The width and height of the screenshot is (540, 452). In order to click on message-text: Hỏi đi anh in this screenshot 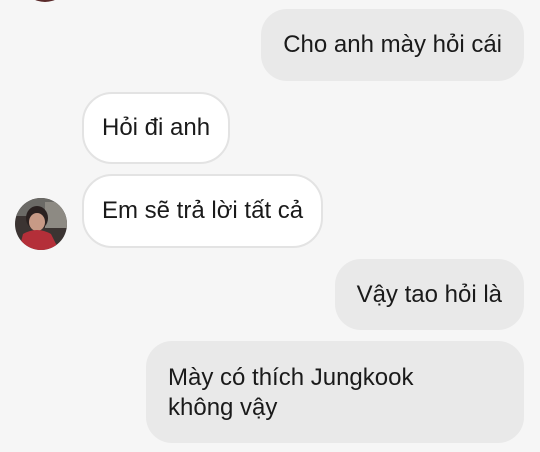, I will do `click(156, 127)`.